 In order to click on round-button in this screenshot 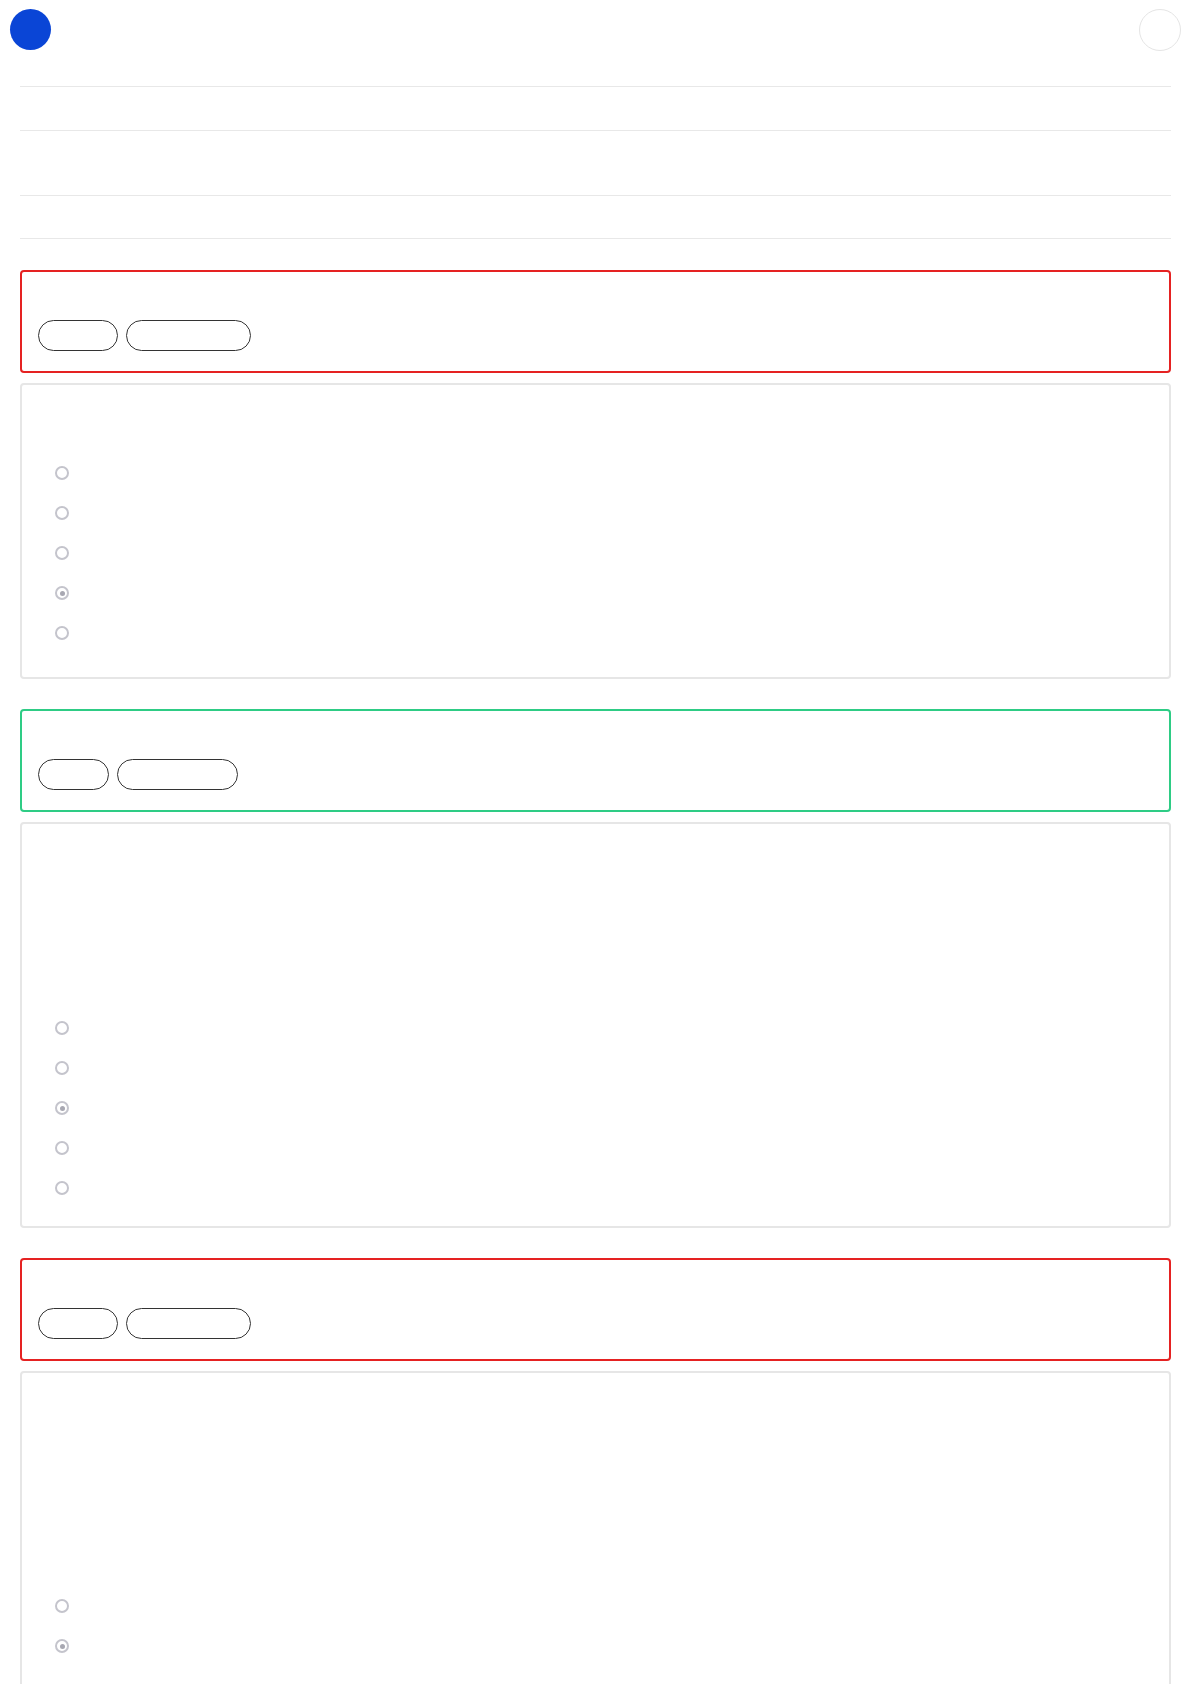, I will do `click(1160, 30)`.